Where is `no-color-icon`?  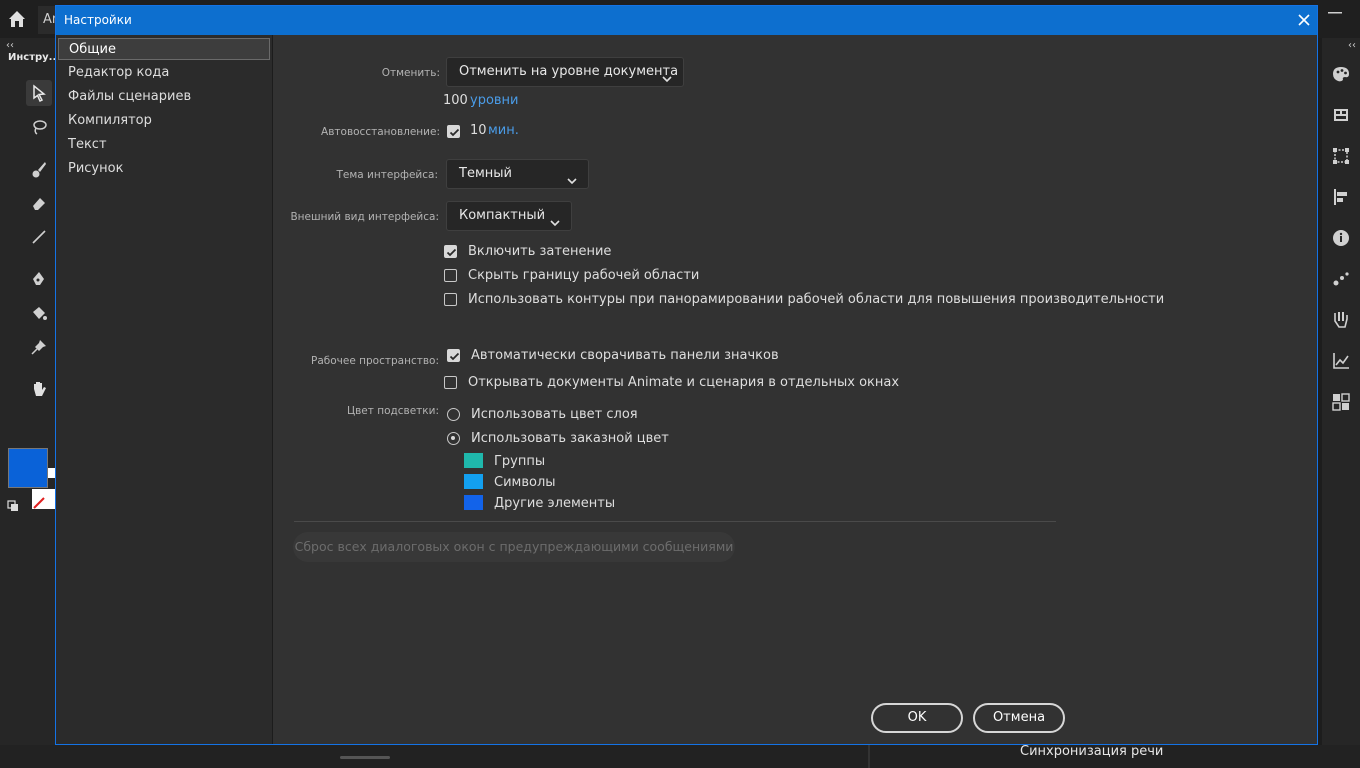 no-color-icon is located at coordinates (44, 499).